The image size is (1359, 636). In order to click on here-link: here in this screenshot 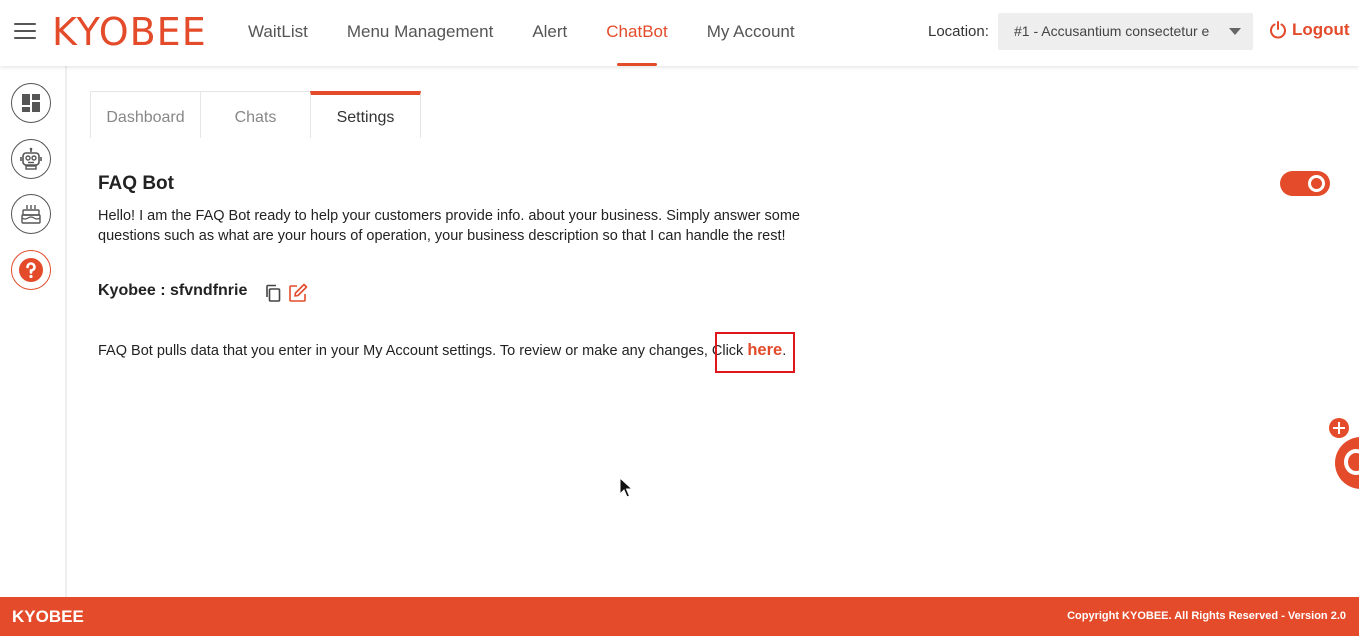, I will do `click(764, 350)`.